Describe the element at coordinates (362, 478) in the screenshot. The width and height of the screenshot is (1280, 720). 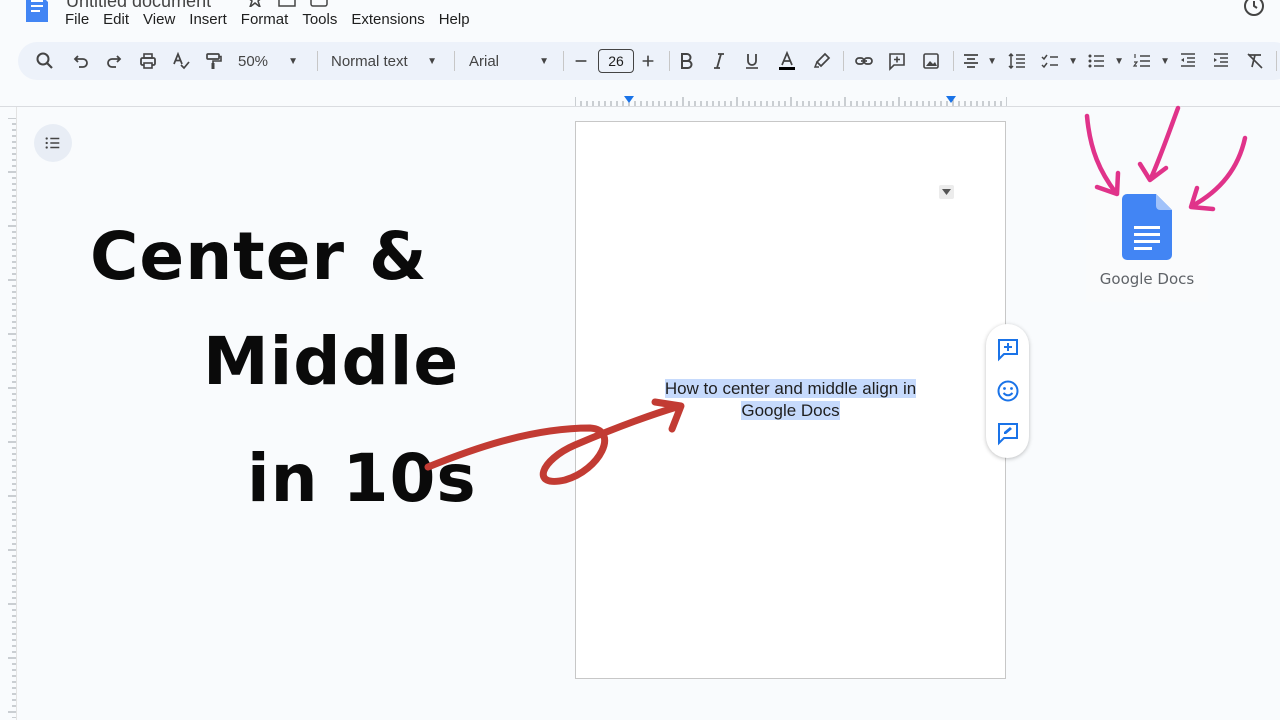
I see `headline-line-3: in 10s` at that location.